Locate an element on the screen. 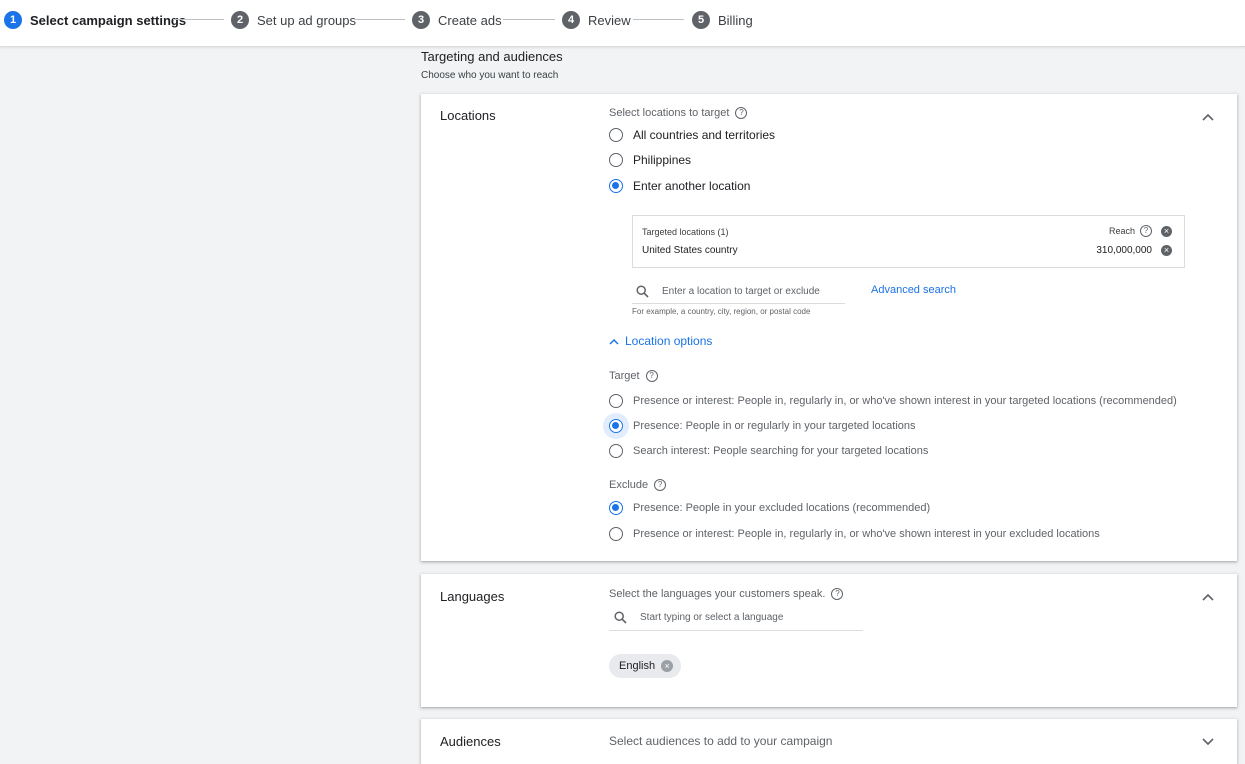  remove-location-icon: × is located at coordinates (1166, 250).